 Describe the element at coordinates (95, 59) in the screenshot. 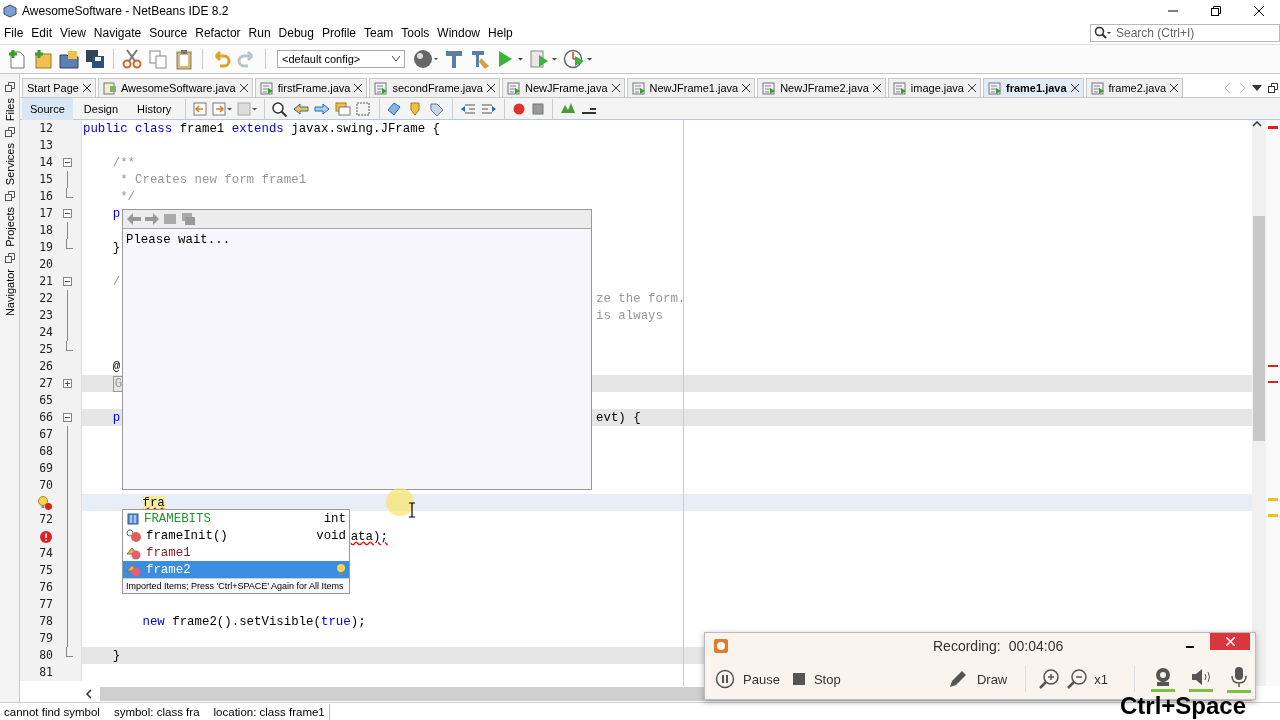

I see `save-all-icon` at that location.